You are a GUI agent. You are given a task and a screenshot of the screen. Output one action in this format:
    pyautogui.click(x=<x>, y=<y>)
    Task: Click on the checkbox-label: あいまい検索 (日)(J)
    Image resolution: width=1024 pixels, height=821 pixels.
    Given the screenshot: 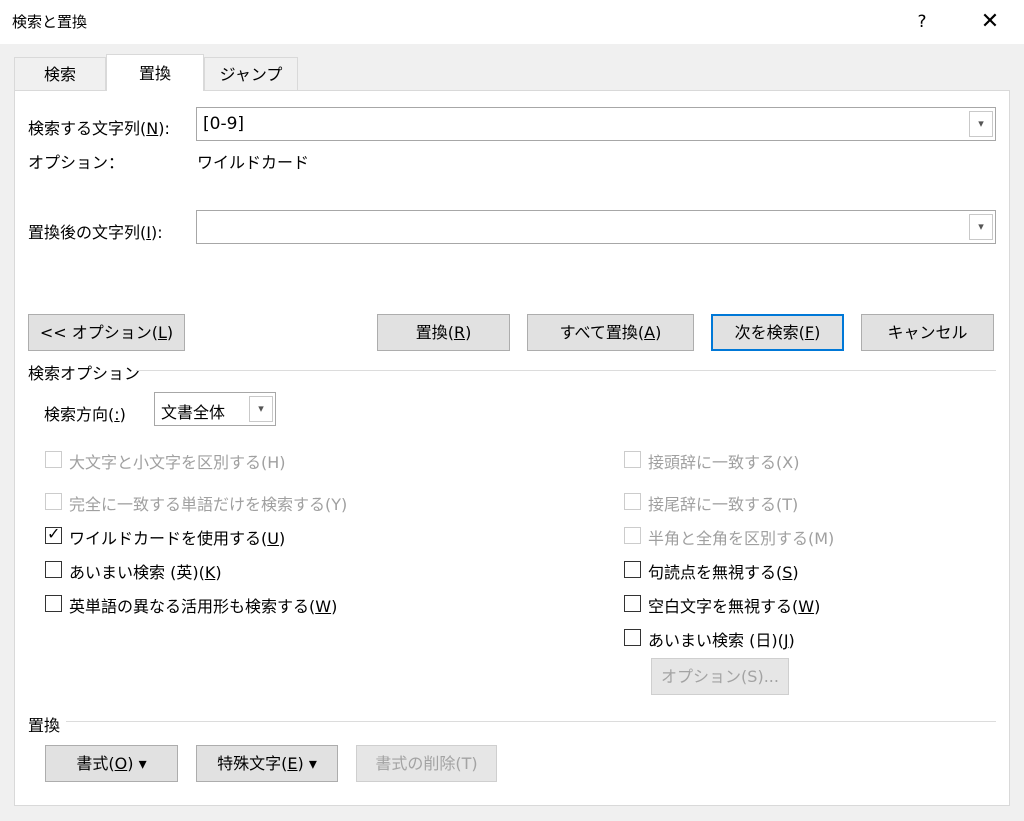 What is the action you would take?
    pyautogui.click(x=721, y=640)
    